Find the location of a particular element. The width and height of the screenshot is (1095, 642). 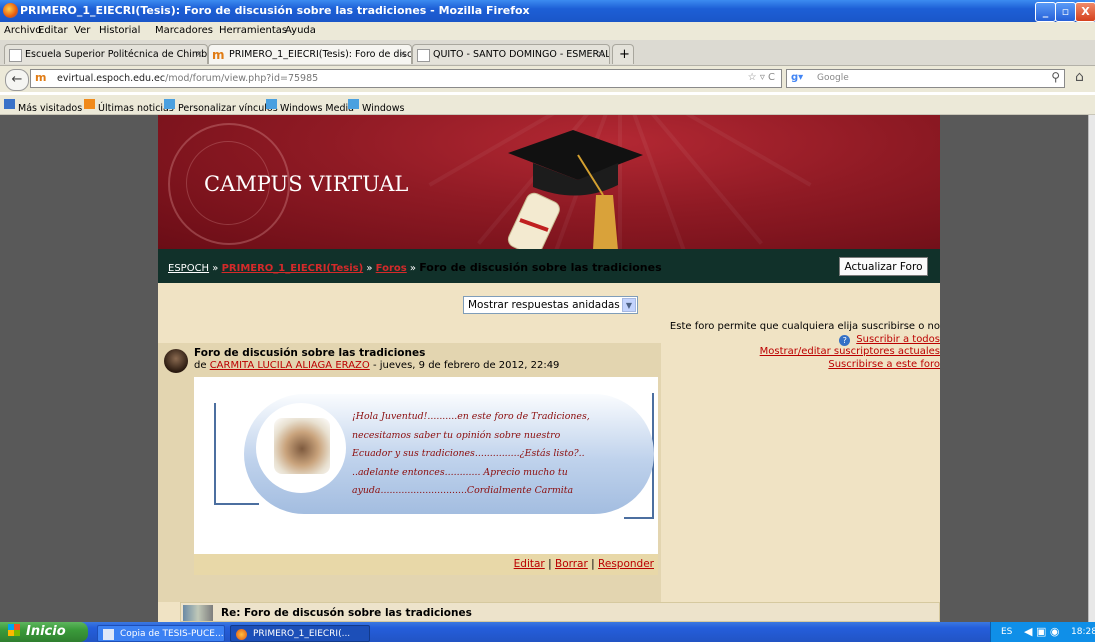

children-photo is located at coordinates (302, 446).